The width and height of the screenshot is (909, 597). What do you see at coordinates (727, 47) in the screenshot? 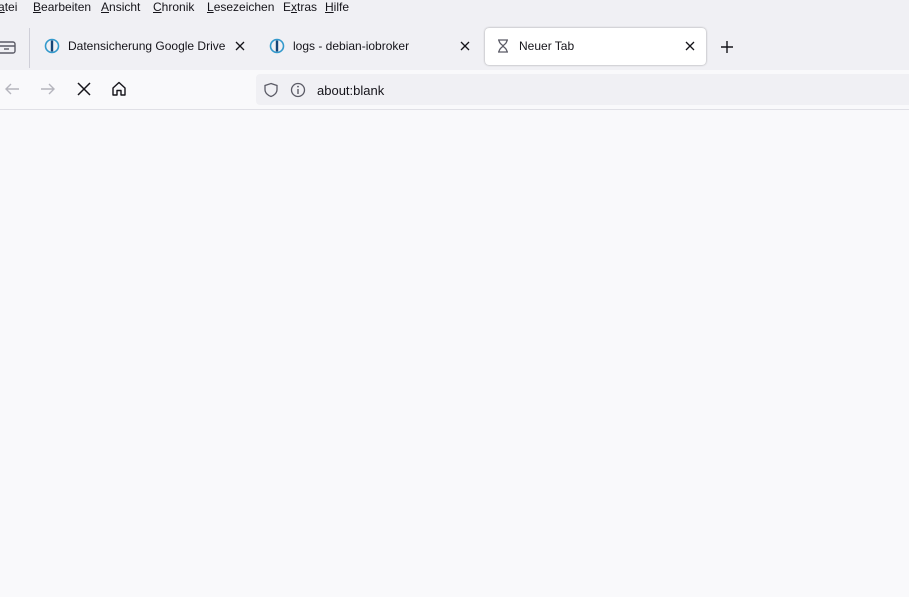
I see `new-tab-plus-icon` at bounding box center [727, 47].